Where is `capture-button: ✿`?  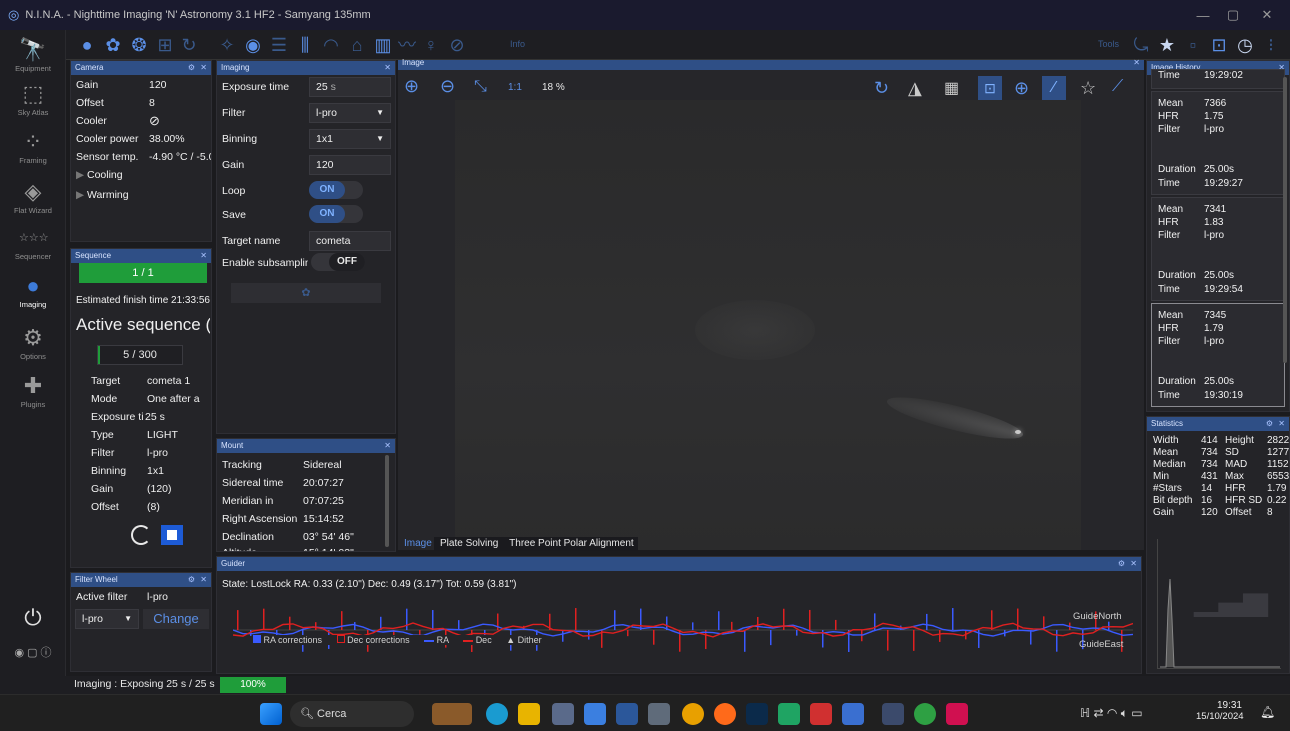
capture-button: ✿ is located at coordinates (306, 293).